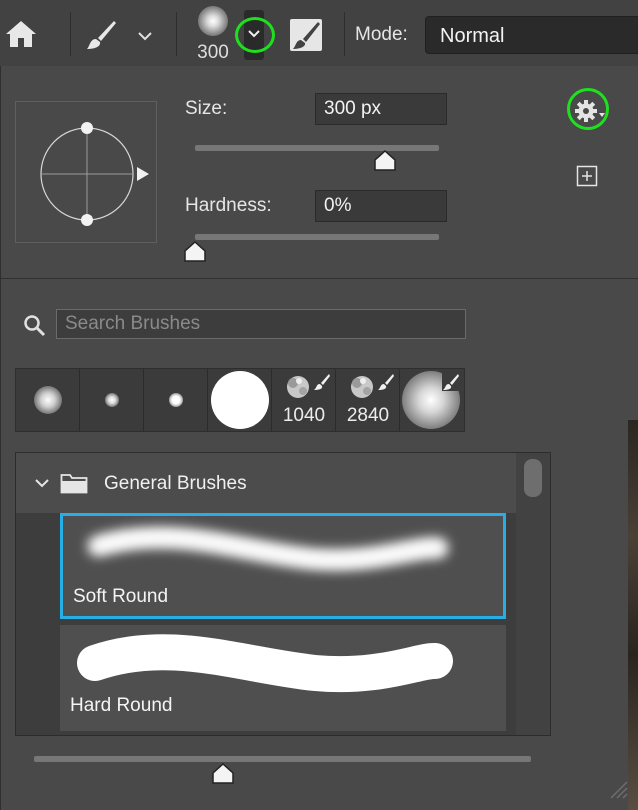 The image size is (638, 810). Describe the element at coordinates (432, 400) in the screenshot. I see `recent-brush-soft-large` at that location.